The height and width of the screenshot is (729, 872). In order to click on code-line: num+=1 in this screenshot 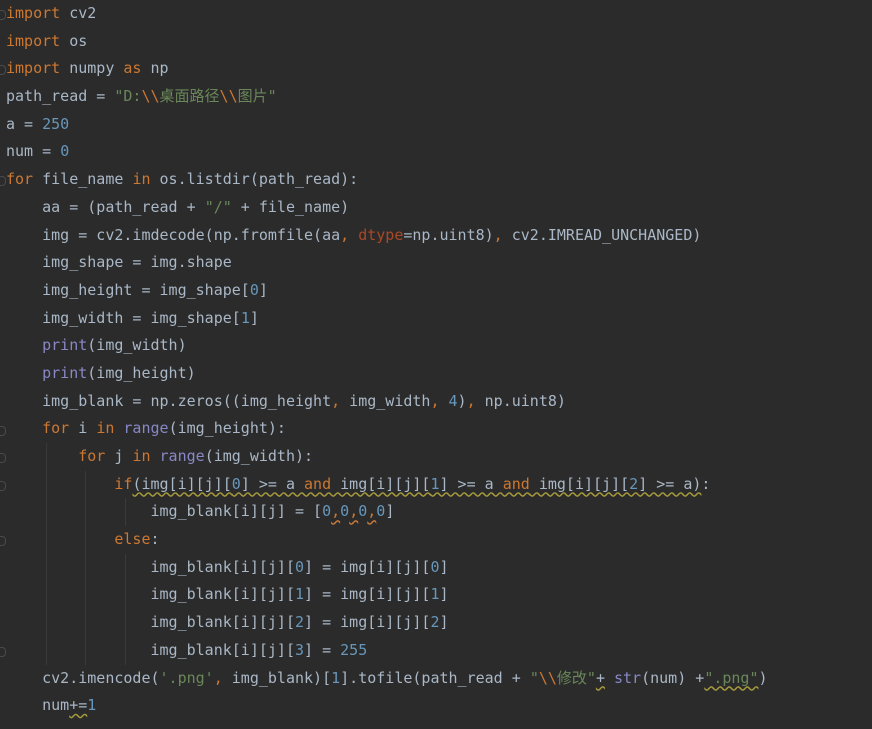, I will do `click(439, 706)`.